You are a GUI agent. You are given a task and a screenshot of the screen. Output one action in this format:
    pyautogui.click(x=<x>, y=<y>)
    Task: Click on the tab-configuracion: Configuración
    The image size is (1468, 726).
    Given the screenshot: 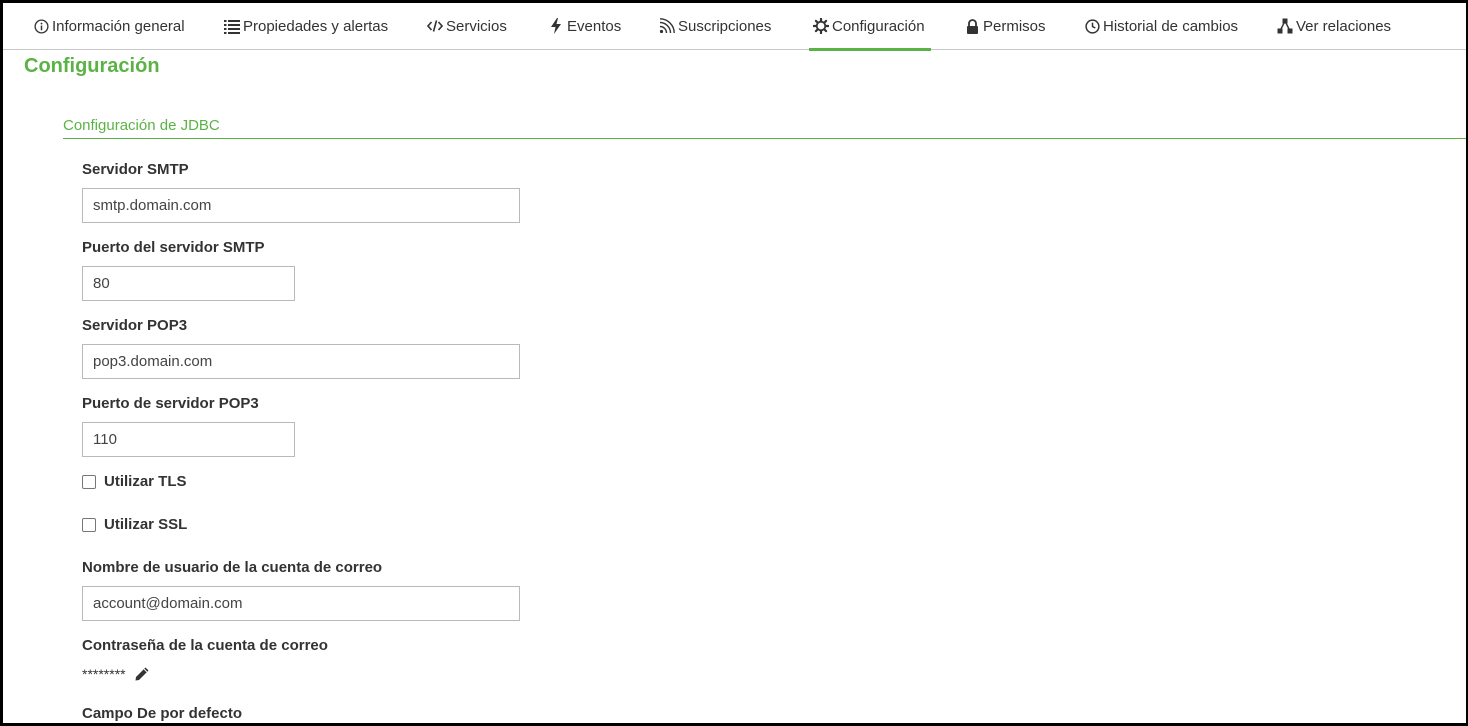 What is the action you would take?
    pyautogui.click(x=870, y=27)
    